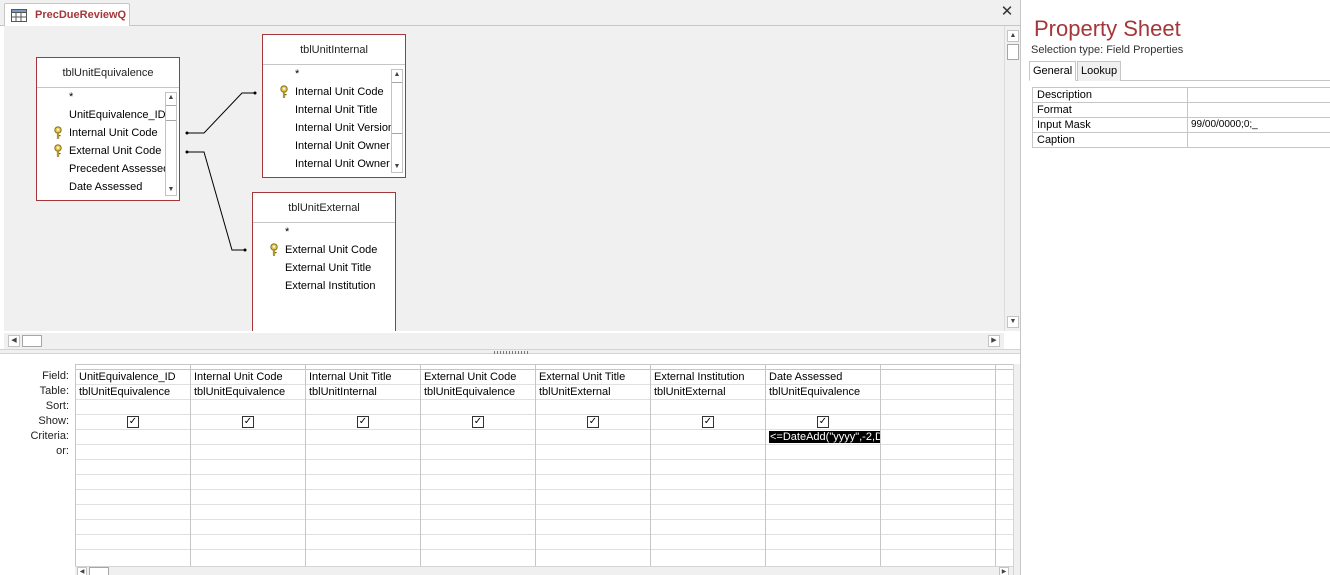  Describe the element at coordinates (67, 15) in the screenshot. I see `document-tab: PrecDueReviewQ` at that location.